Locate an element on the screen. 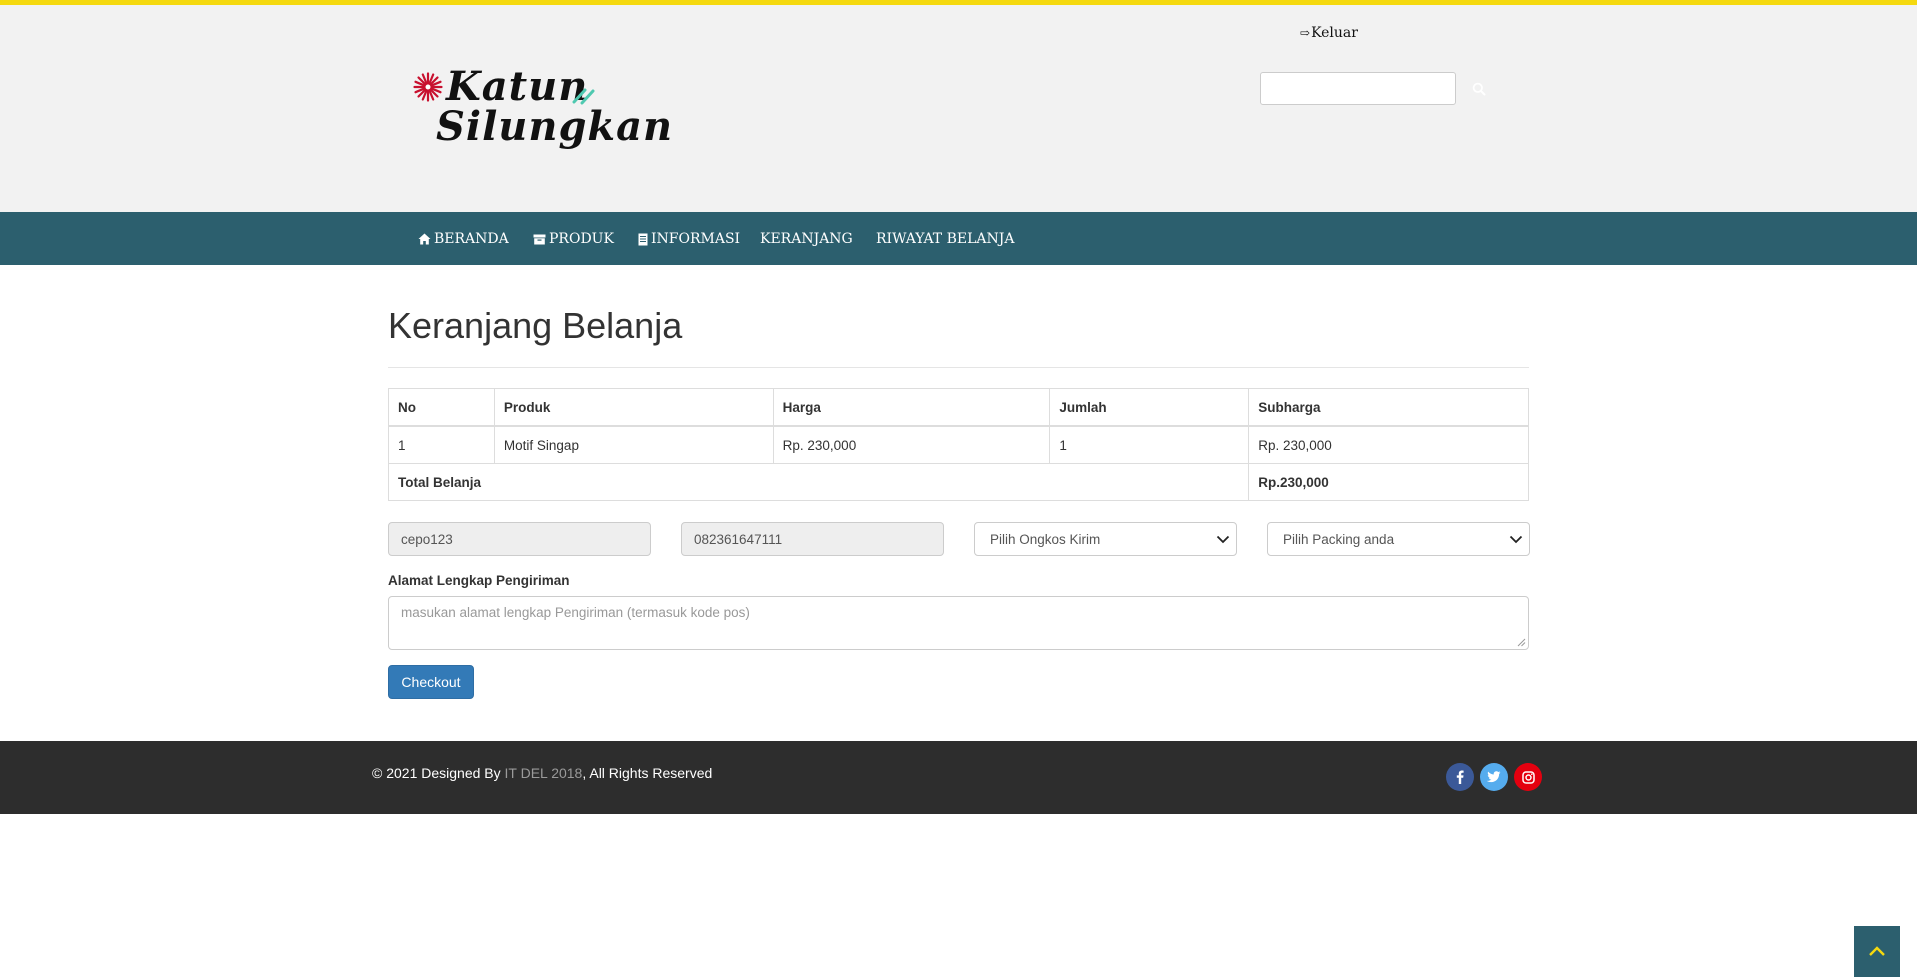  brand-name-line2: Silungkan is located at coordinates (555, 126).